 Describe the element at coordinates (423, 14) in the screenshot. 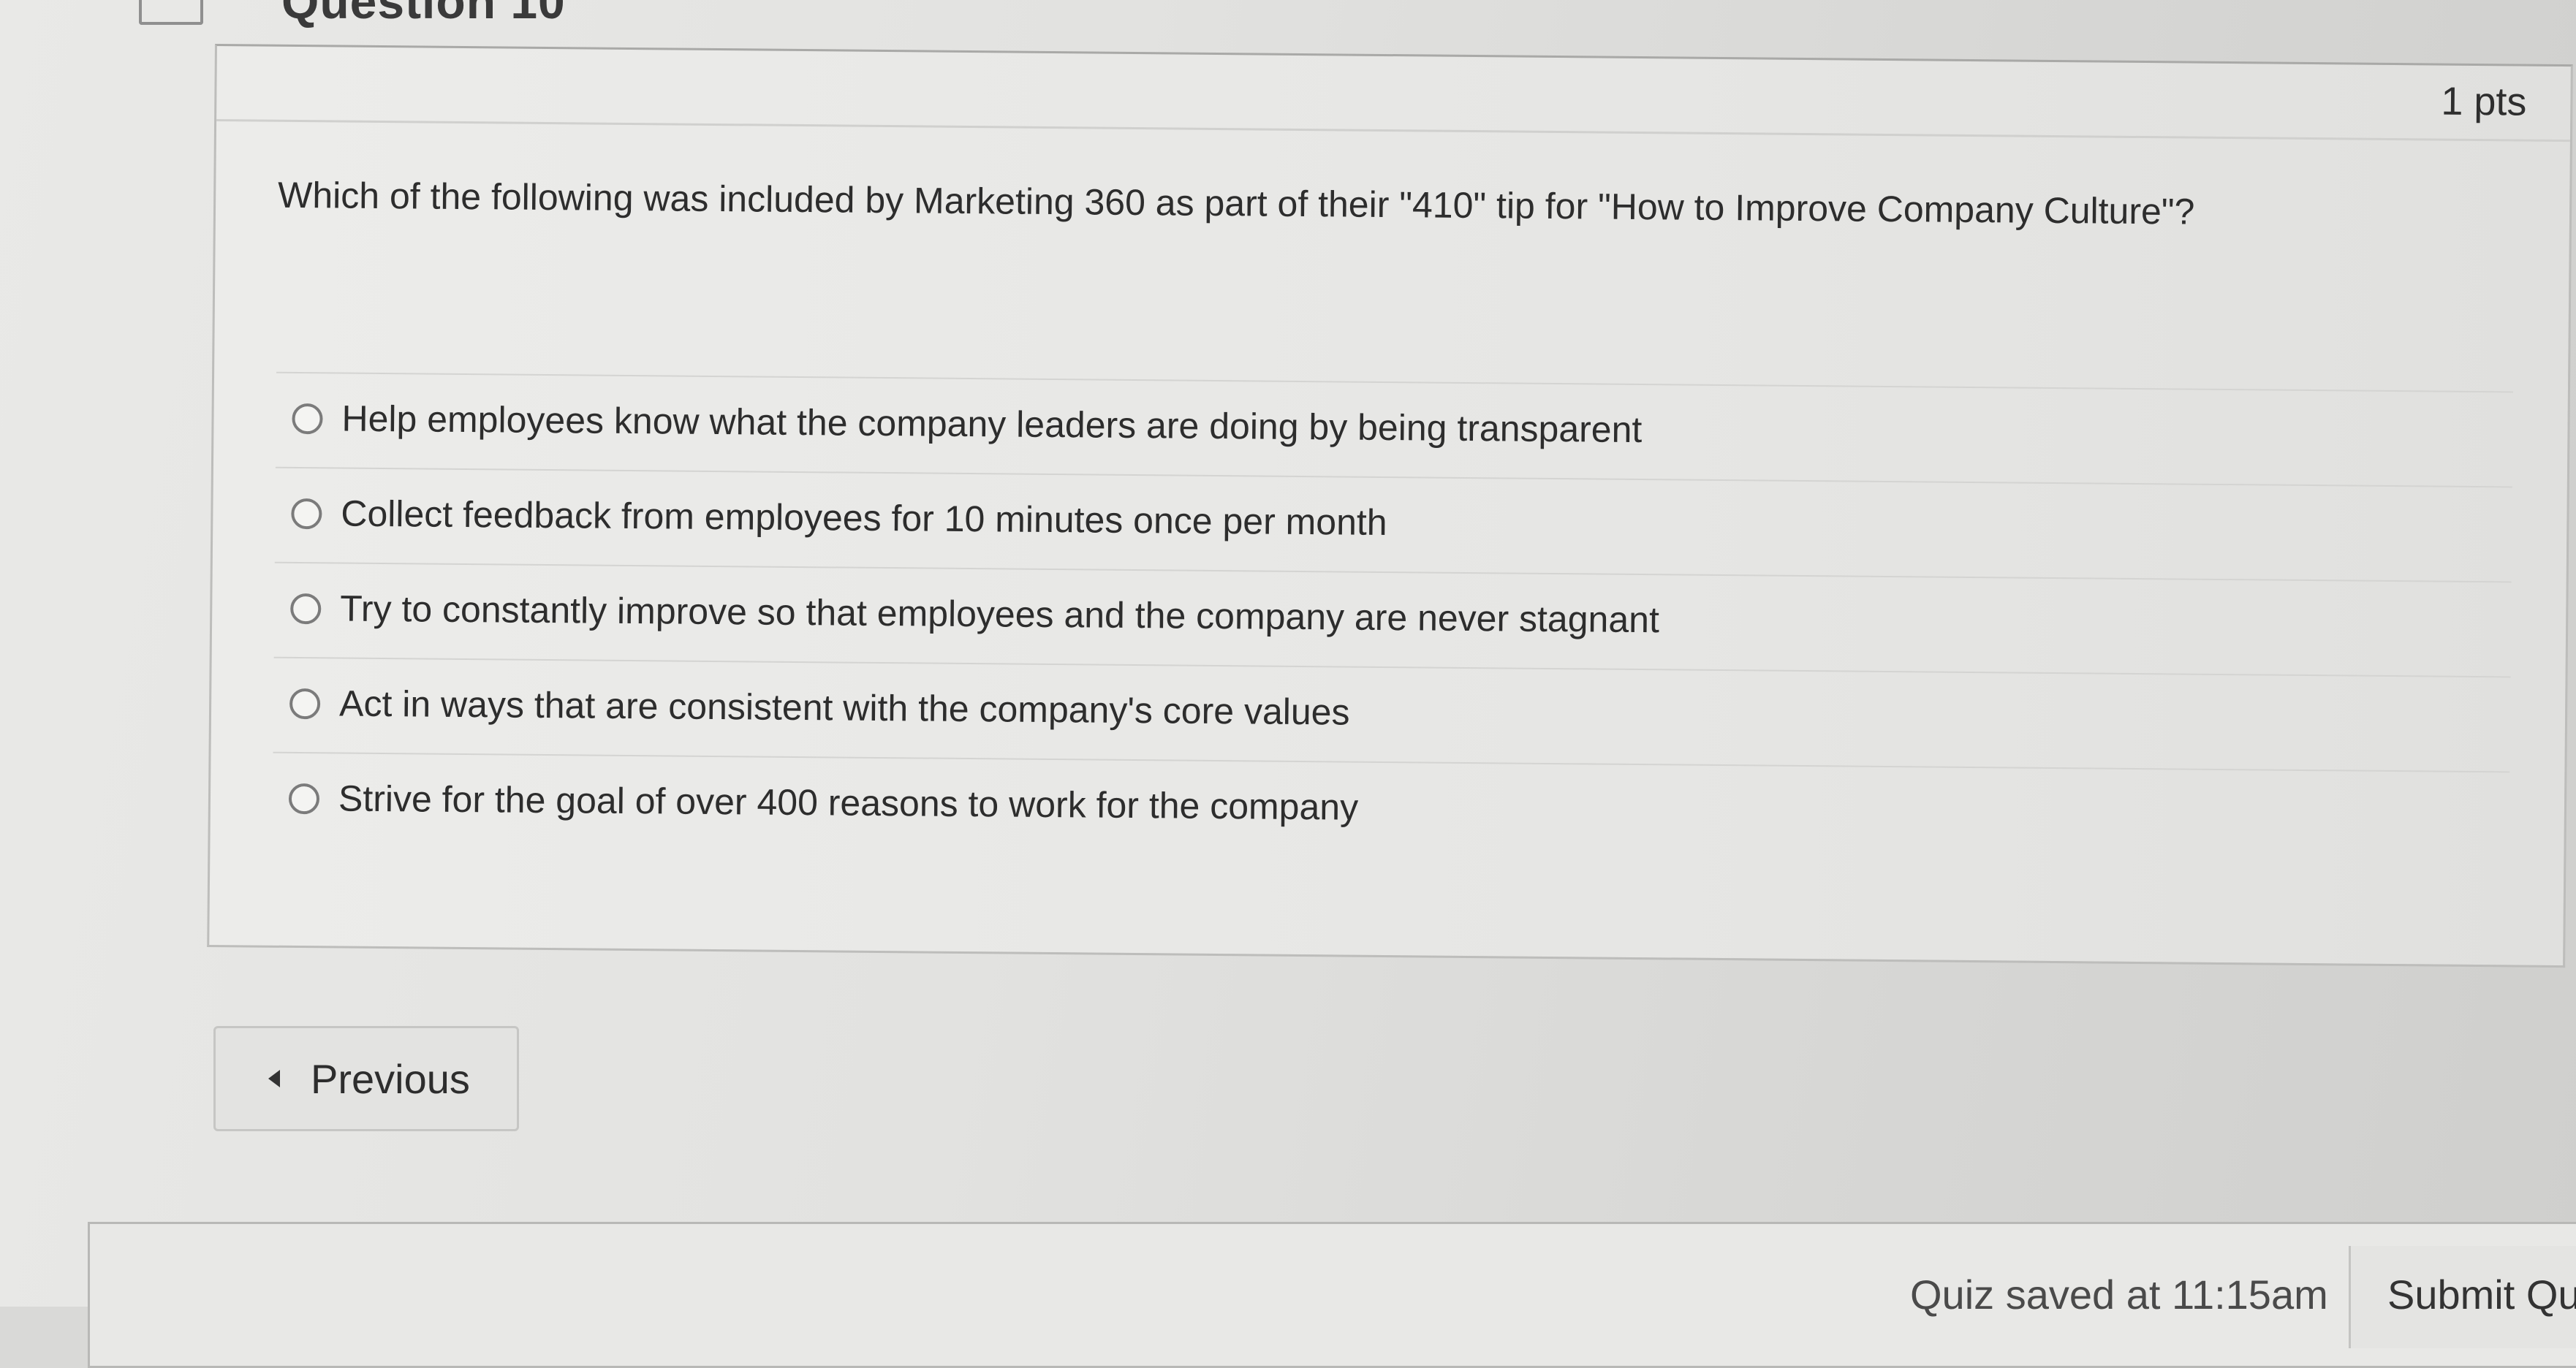

I see `question-title: Question 10` at that location.